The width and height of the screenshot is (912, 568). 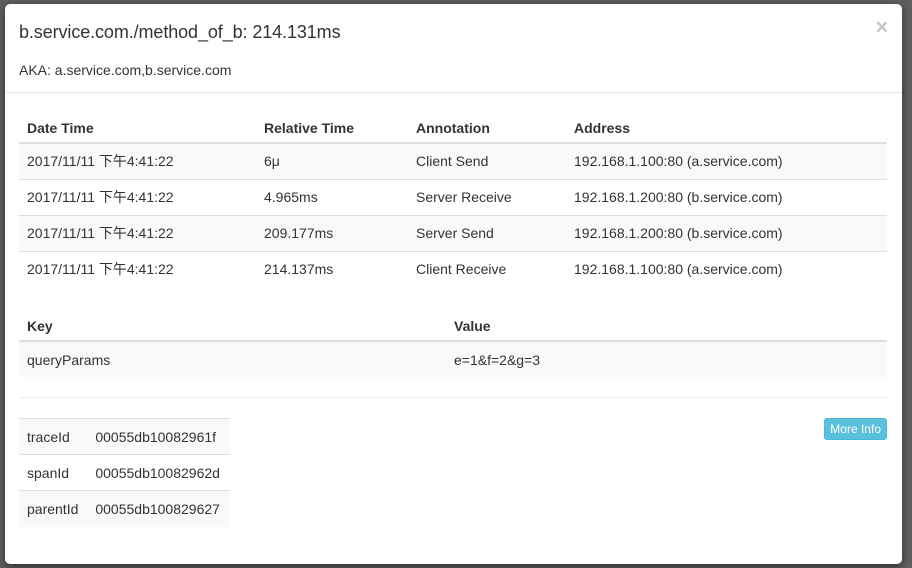 I want to click on table-row: spanId 00055db10082962d, so click(x=124, y=472).